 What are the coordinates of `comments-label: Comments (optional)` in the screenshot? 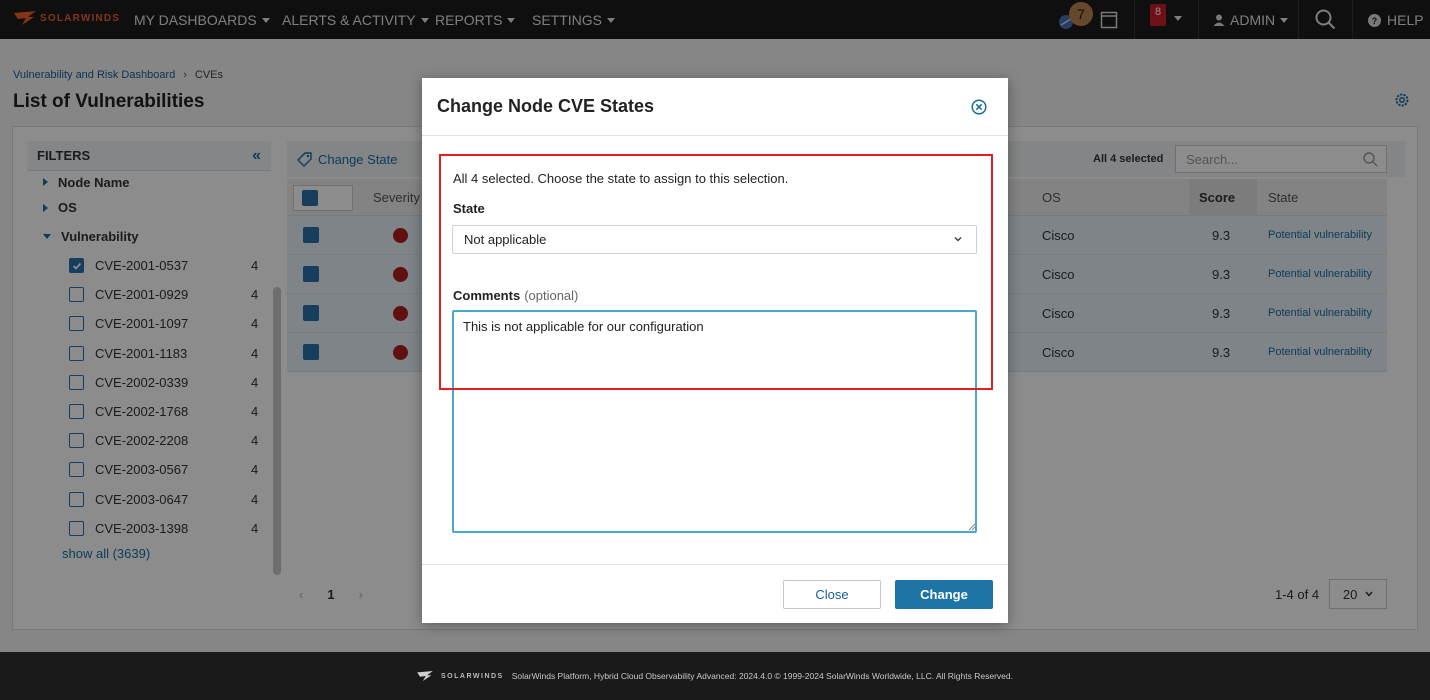 It's located at (515, 295).